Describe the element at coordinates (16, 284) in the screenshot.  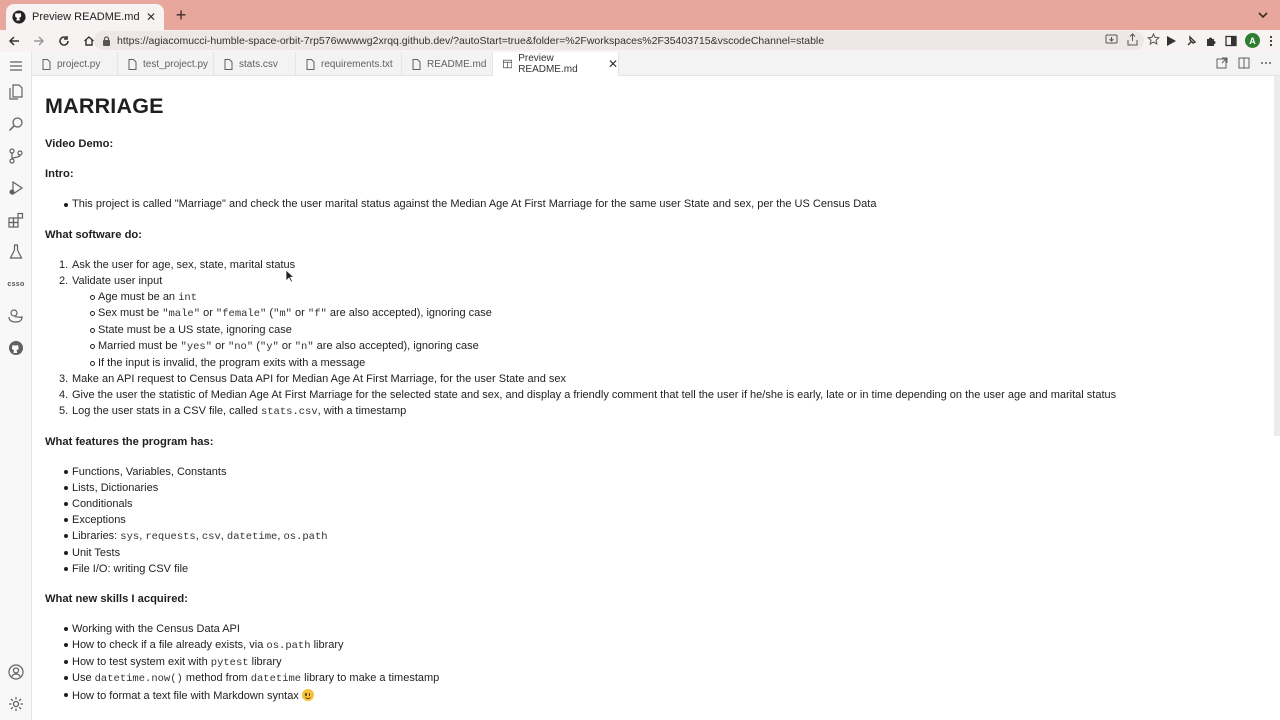
I see `csso-extension-icon: csso` at that location.